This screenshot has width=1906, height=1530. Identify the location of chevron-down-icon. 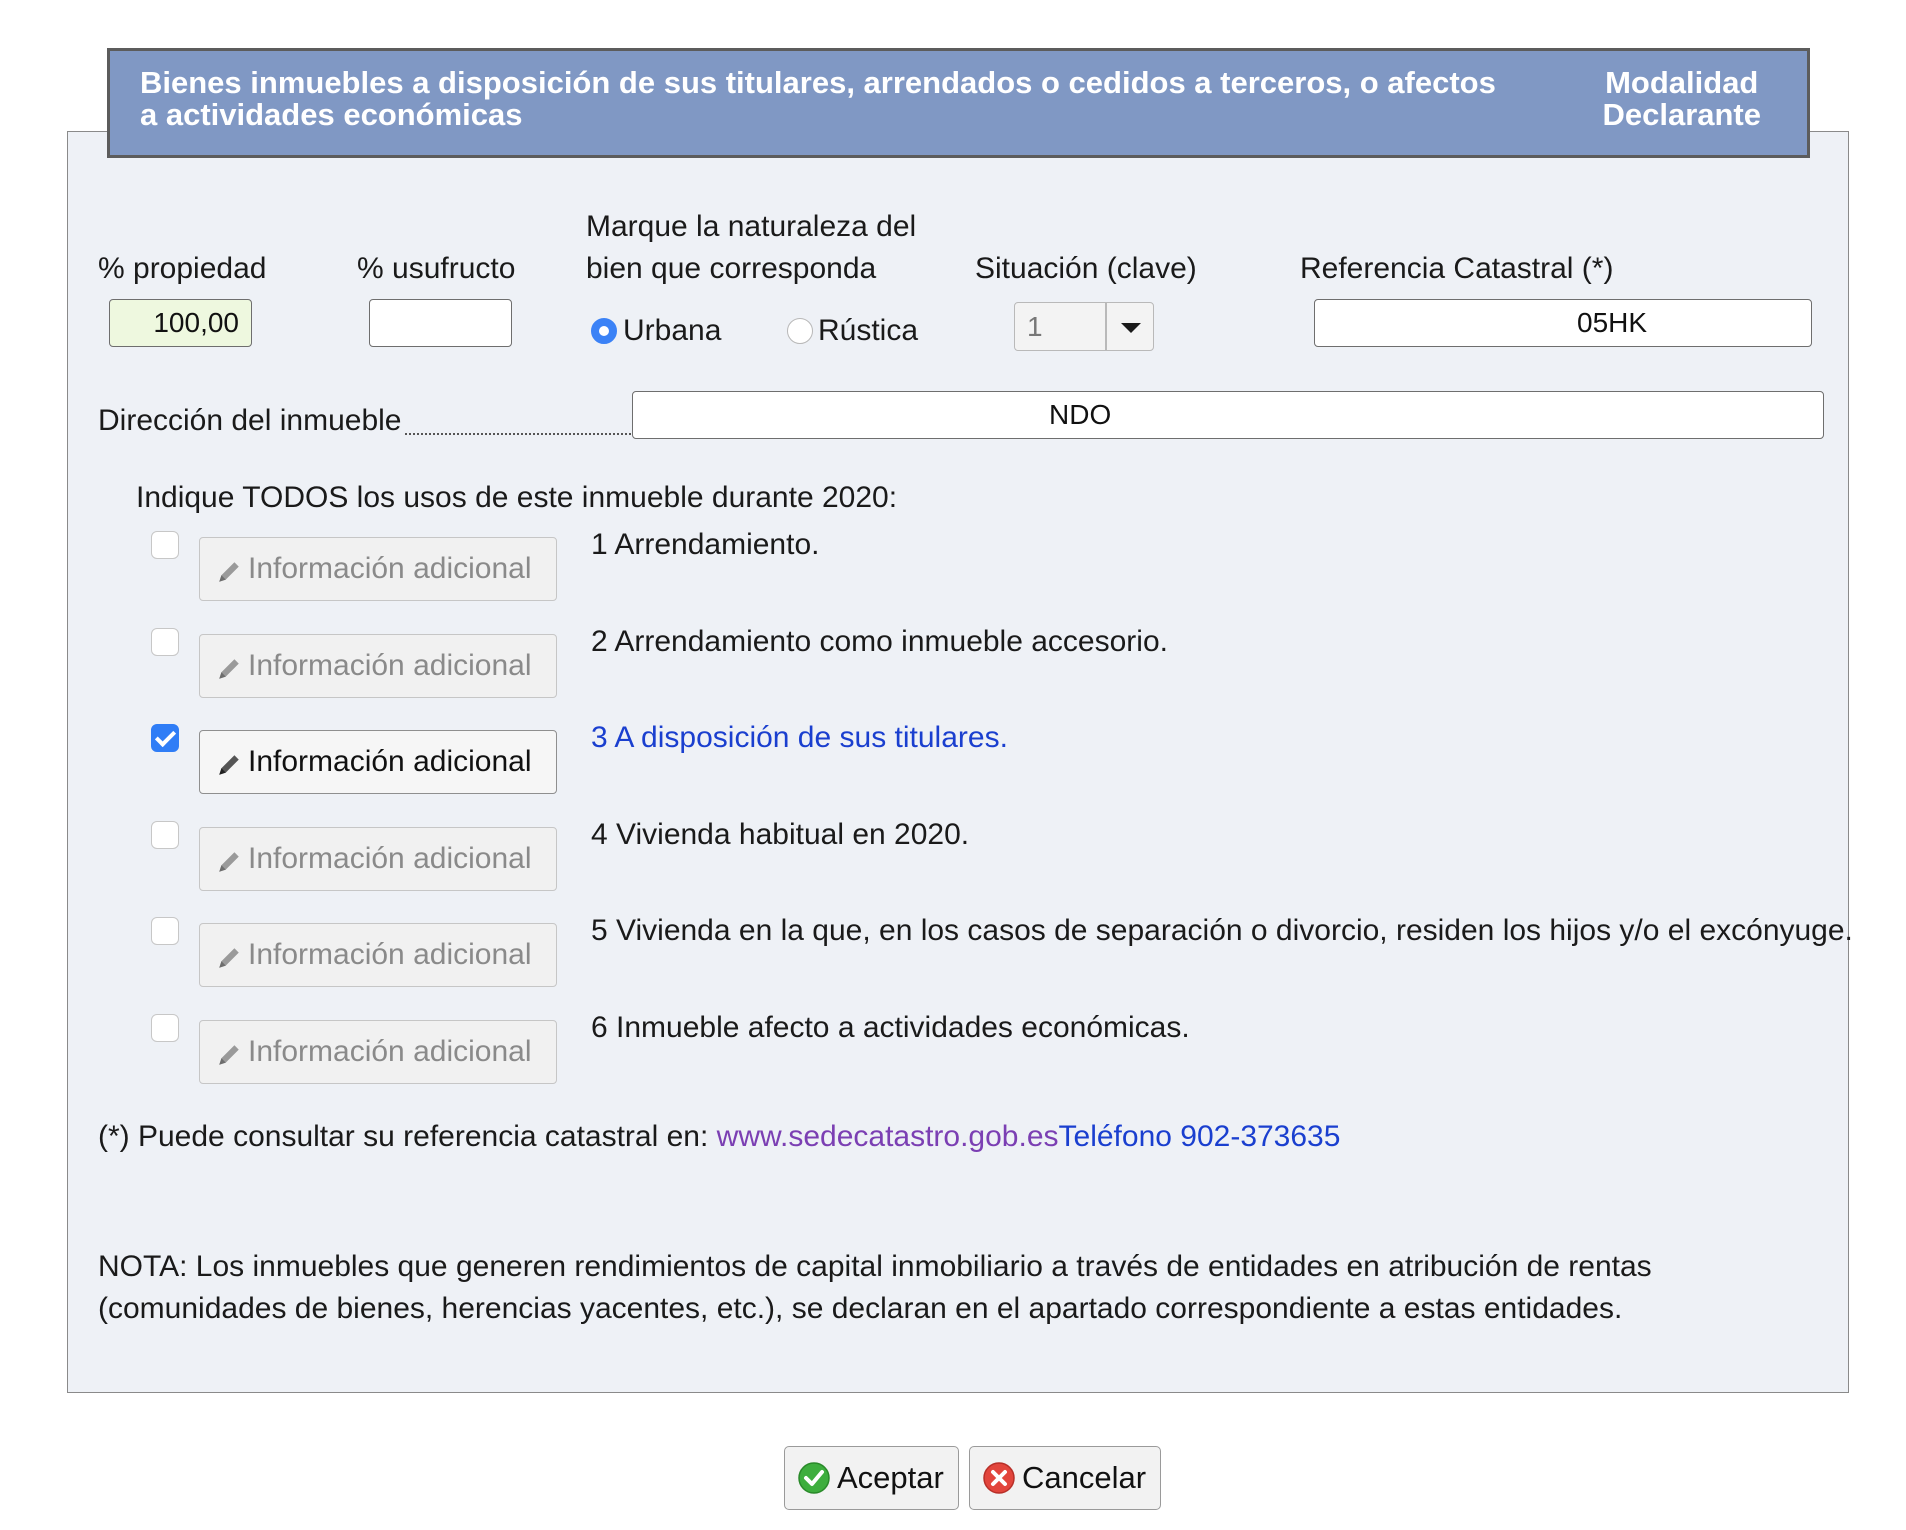
(1131, 328).